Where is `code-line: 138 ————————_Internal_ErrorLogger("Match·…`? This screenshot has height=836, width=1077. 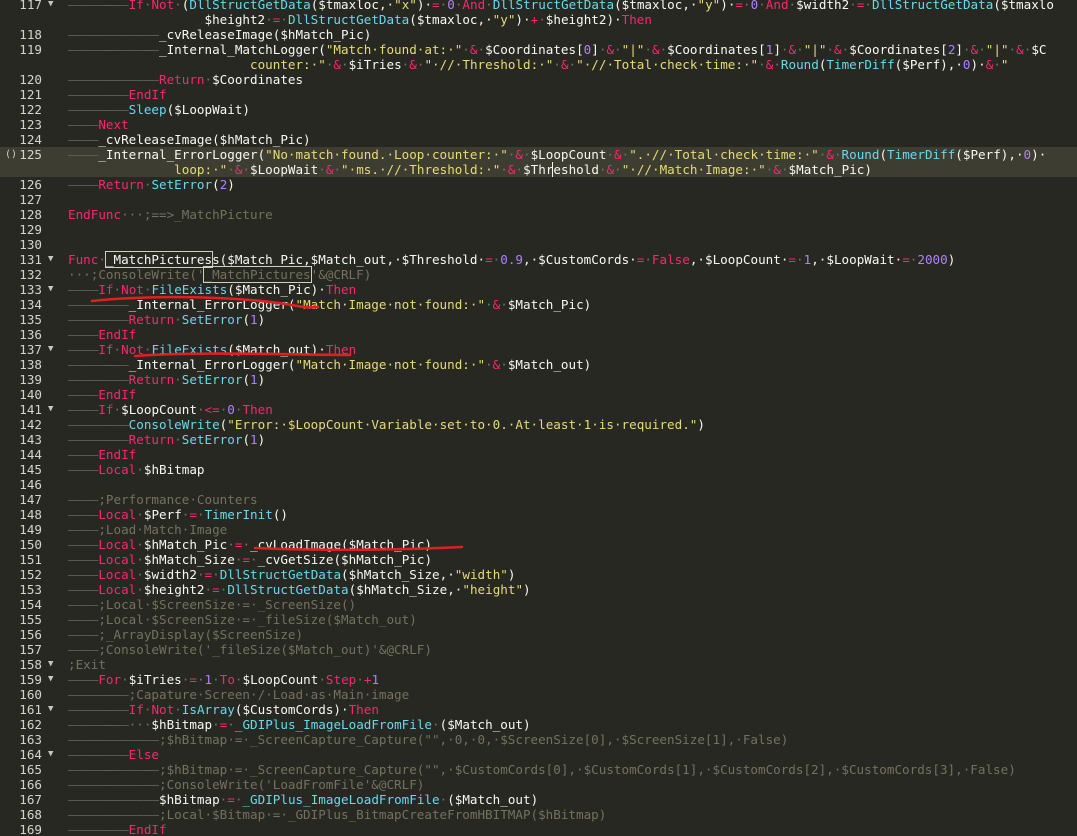 code-line: 138 ————————_Internal_ErrorLogger("Match·… is located at coordinates (538, 364).